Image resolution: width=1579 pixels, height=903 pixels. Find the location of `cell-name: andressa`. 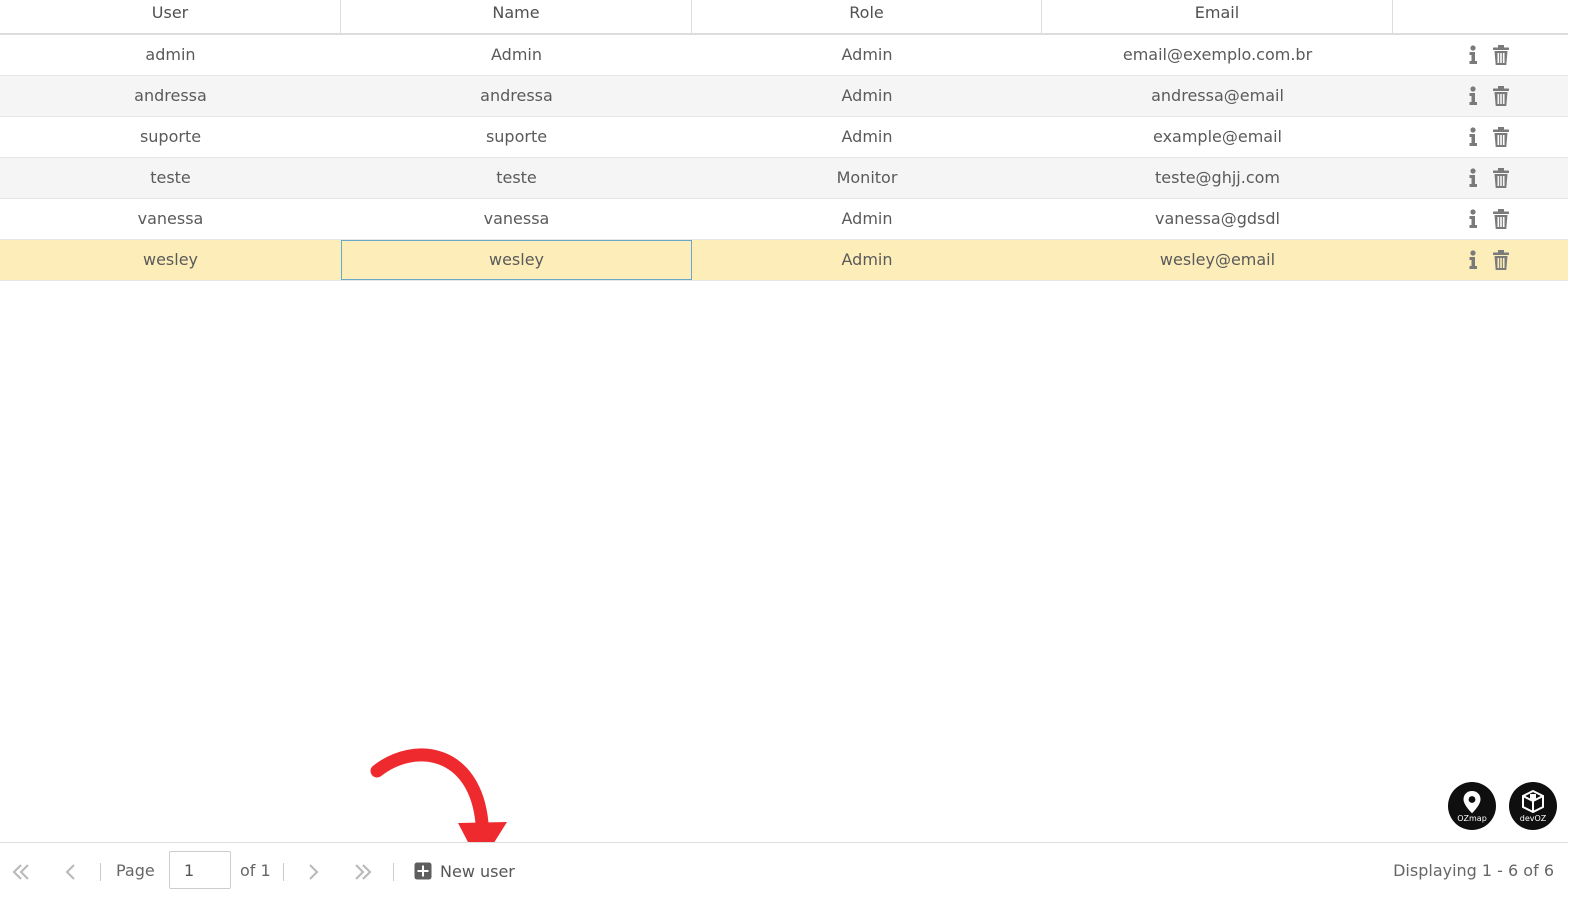

cell-name: andressa is located at coordinates (516, 96).